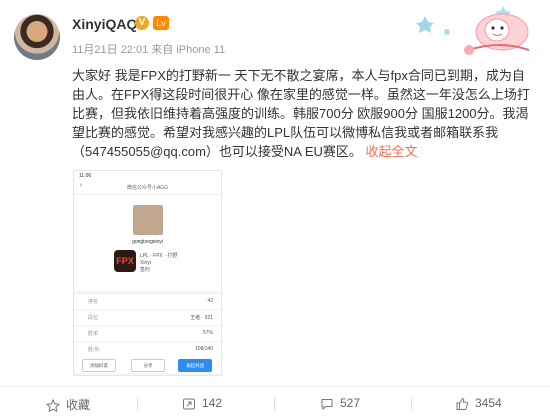 The height and width of the screenshot is (418, 550). I want to click on thumbs-up-icon, so click(462, 403).